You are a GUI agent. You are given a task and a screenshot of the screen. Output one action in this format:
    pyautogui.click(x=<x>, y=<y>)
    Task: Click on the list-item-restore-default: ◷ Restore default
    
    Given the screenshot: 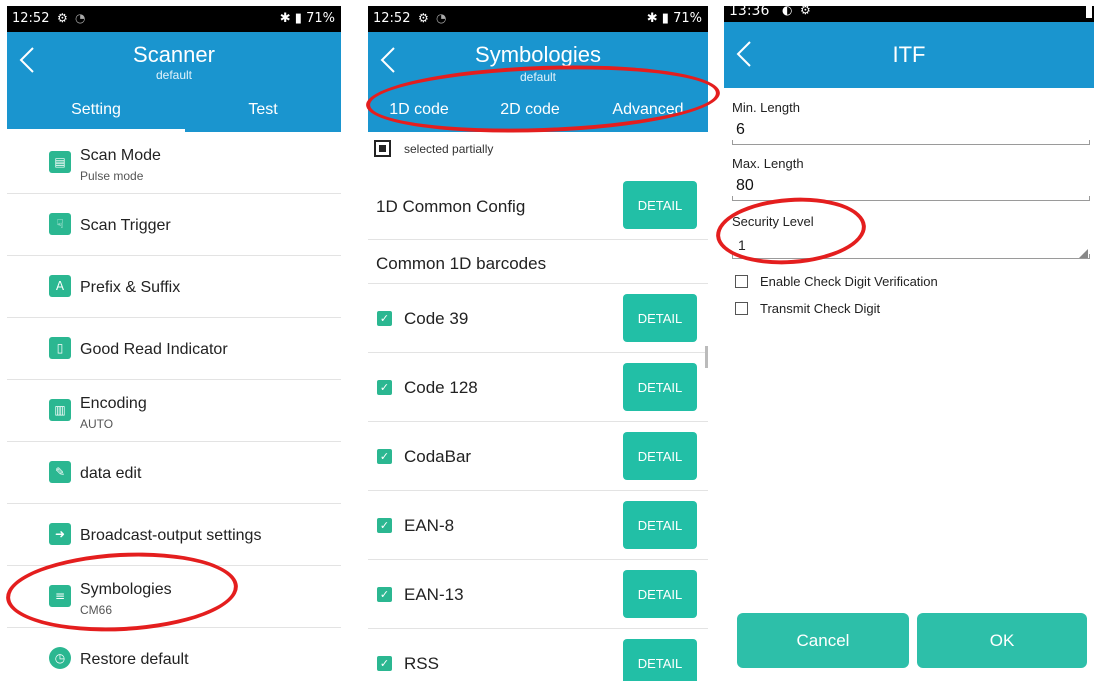 What is the action you would take?
    pyautogui.click(x=174, y=654)
    